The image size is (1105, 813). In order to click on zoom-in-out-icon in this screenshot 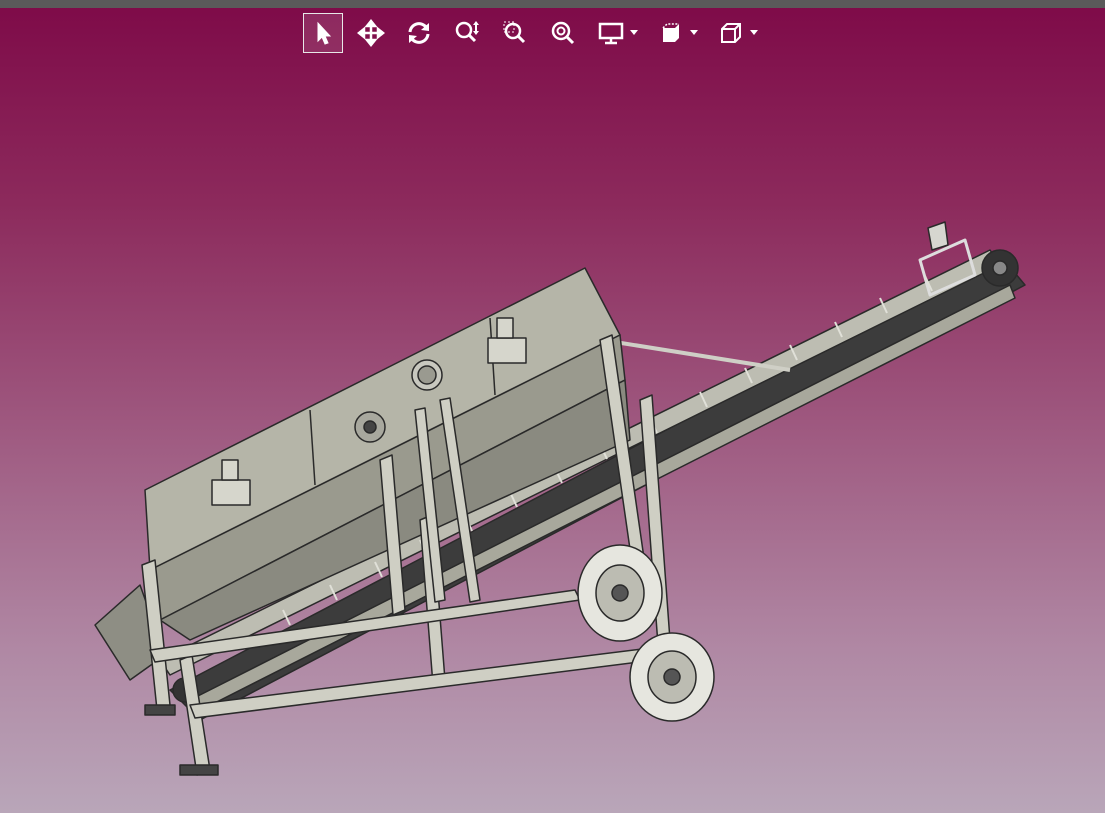, I will do `click(467, 32)`.